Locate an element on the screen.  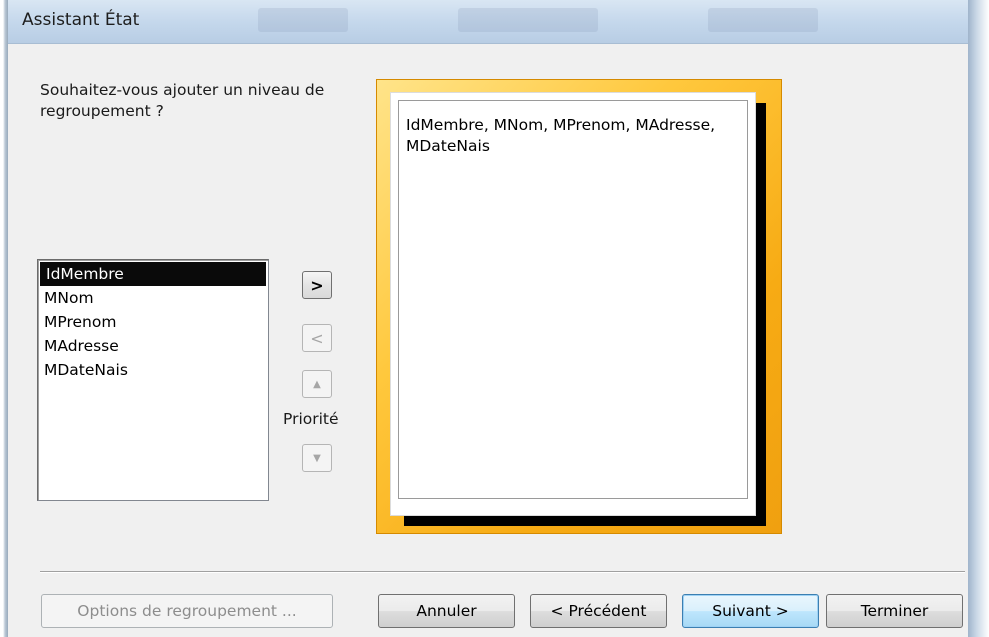
title-bar: Assistant État is located at coordinates (488, 22).